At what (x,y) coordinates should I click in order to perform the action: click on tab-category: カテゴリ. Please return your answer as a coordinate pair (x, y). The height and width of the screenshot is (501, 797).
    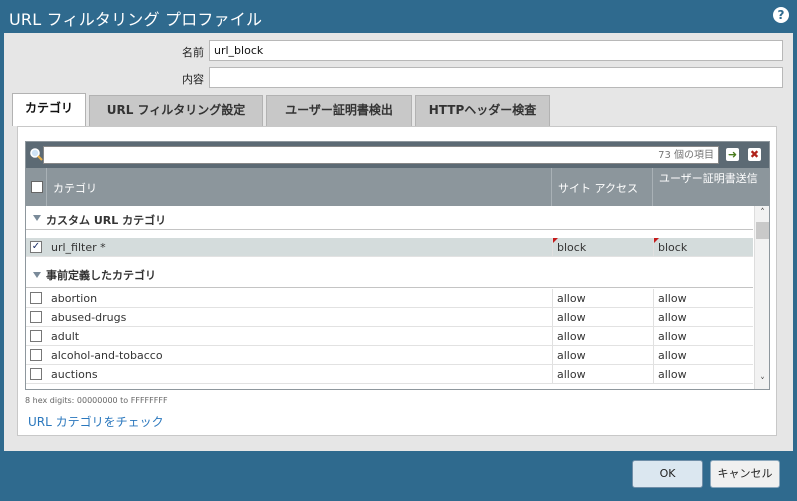
    Looking at the image, I should click on (49, 109).